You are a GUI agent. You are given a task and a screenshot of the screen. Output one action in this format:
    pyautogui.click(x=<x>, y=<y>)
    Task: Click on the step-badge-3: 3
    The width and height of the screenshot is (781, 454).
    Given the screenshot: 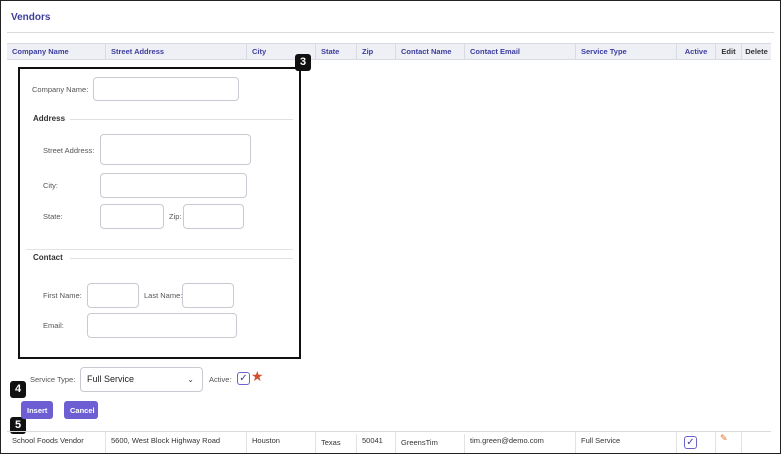 What is the action you would take?
    pyautogui.click(x=303, y=62)
    